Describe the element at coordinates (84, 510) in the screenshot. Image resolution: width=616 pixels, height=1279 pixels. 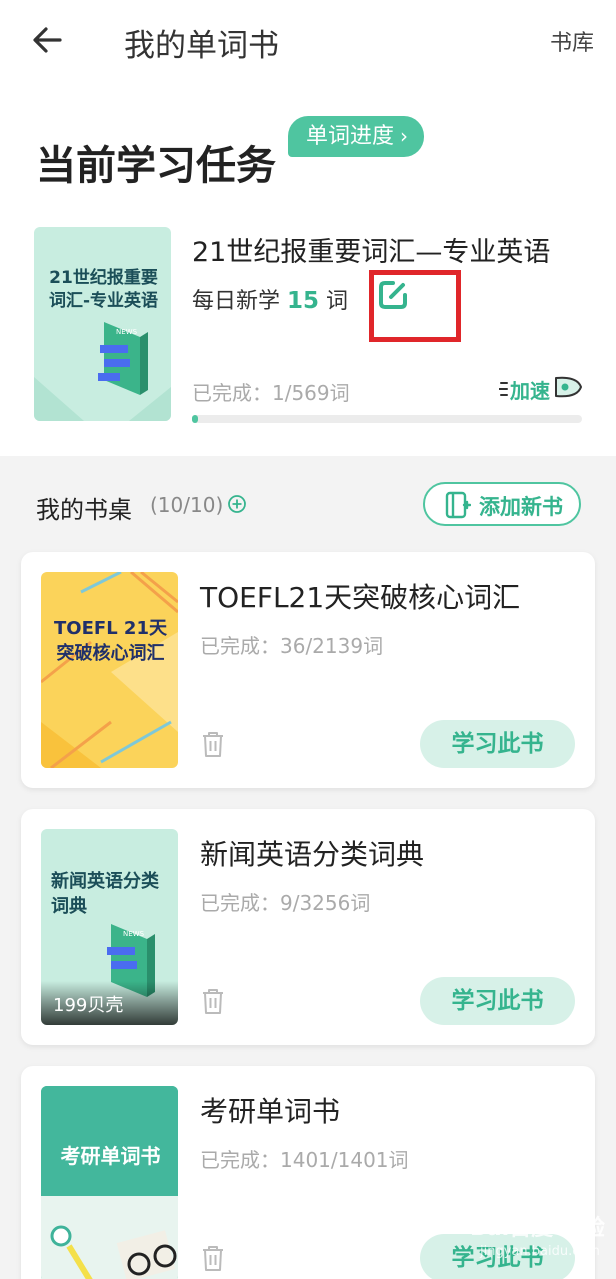
I see `desk-heading: 我的书桌` at that location.